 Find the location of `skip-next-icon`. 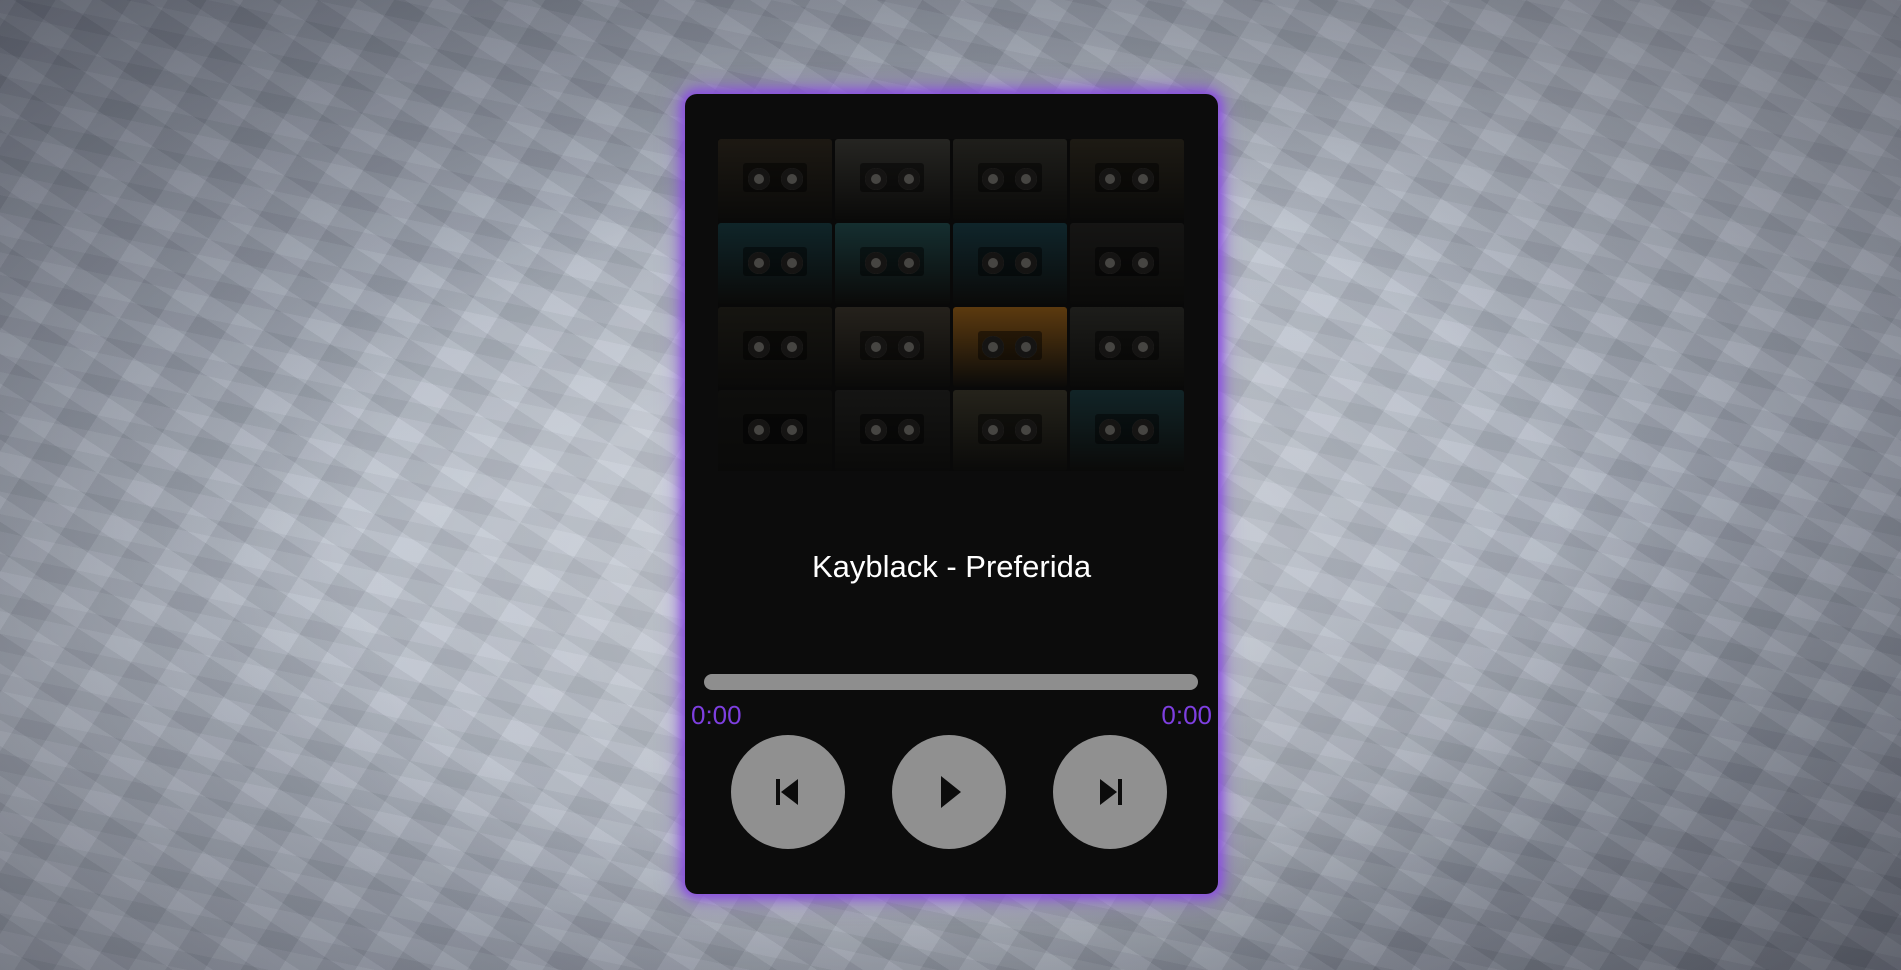

skip-next-icon is located at coordinates (1111, 792).